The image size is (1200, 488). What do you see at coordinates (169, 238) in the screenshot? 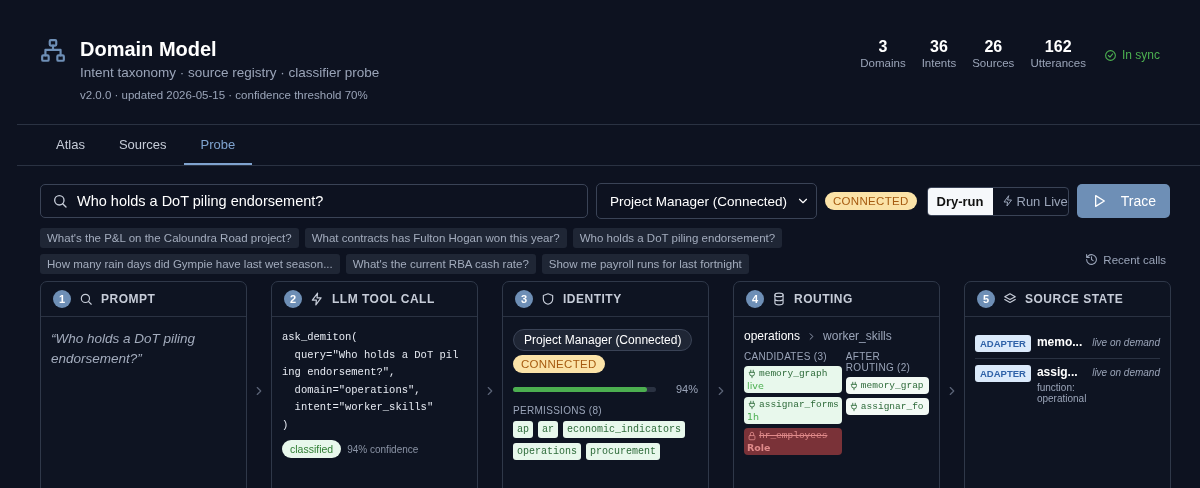
I see `example-query-chip: What's the P&L on the Caloundra Road project?` at bounding box center [169, 238].